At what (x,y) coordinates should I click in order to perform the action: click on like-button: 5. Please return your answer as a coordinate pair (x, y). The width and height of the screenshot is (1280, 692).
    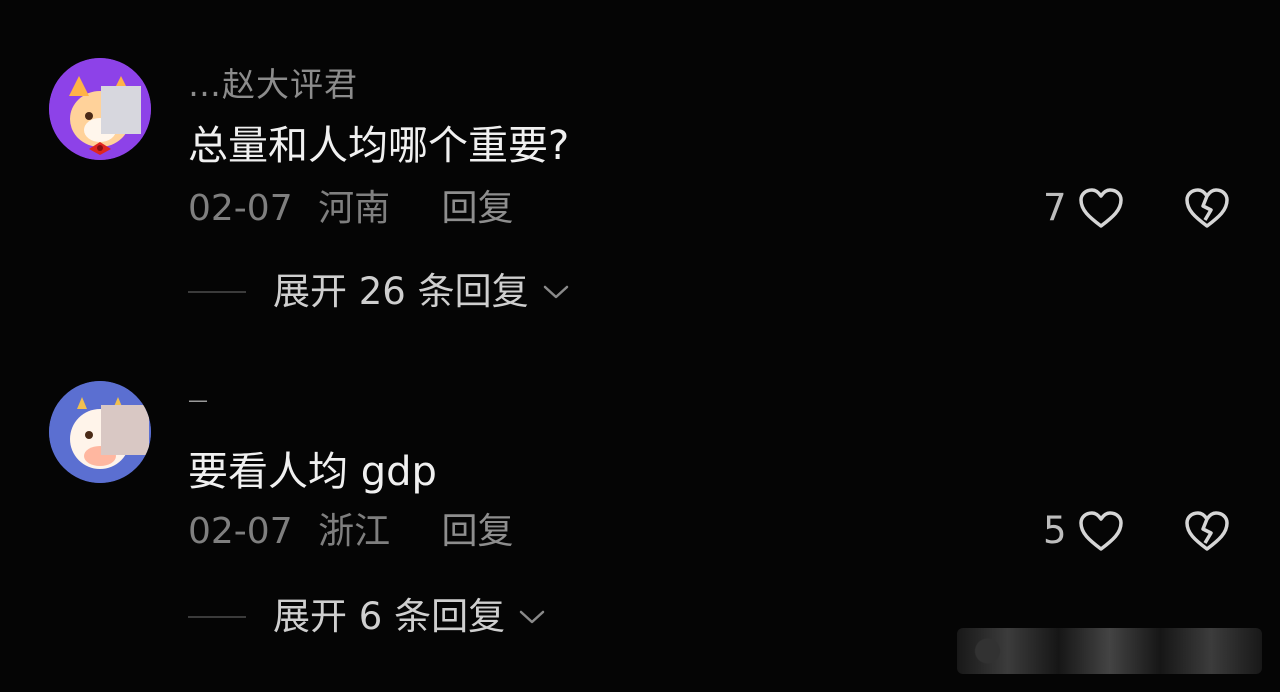
    Looking at the image, I should click on (1084, 531).